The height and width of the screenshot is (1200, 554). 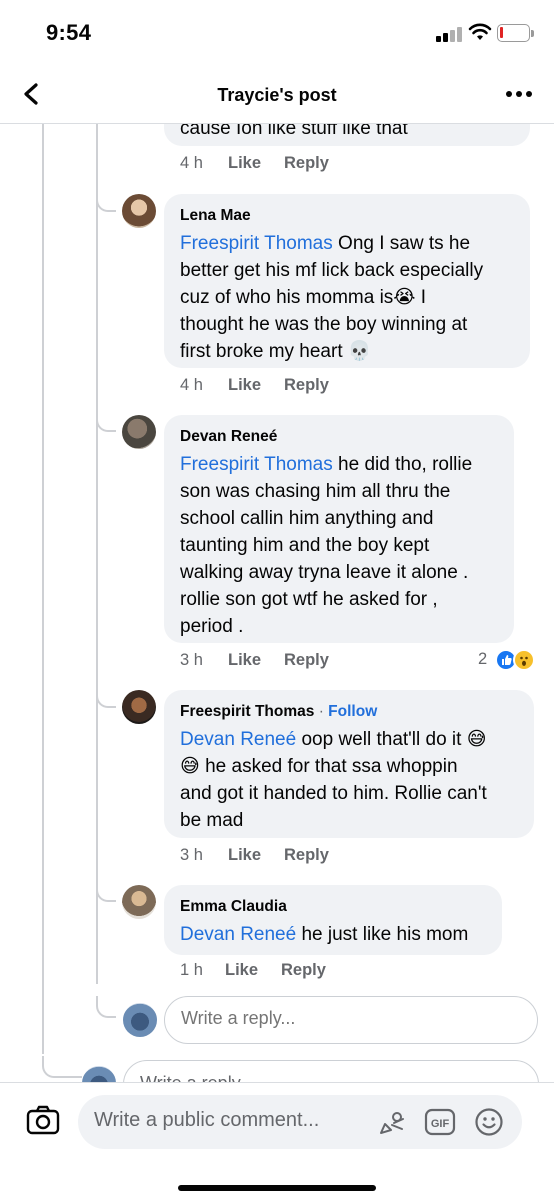 What do you see at coordinates (276, 351) in the screenshot?
I see `comment-line: first broke my heart 💀` at bounding box center [276, 351].